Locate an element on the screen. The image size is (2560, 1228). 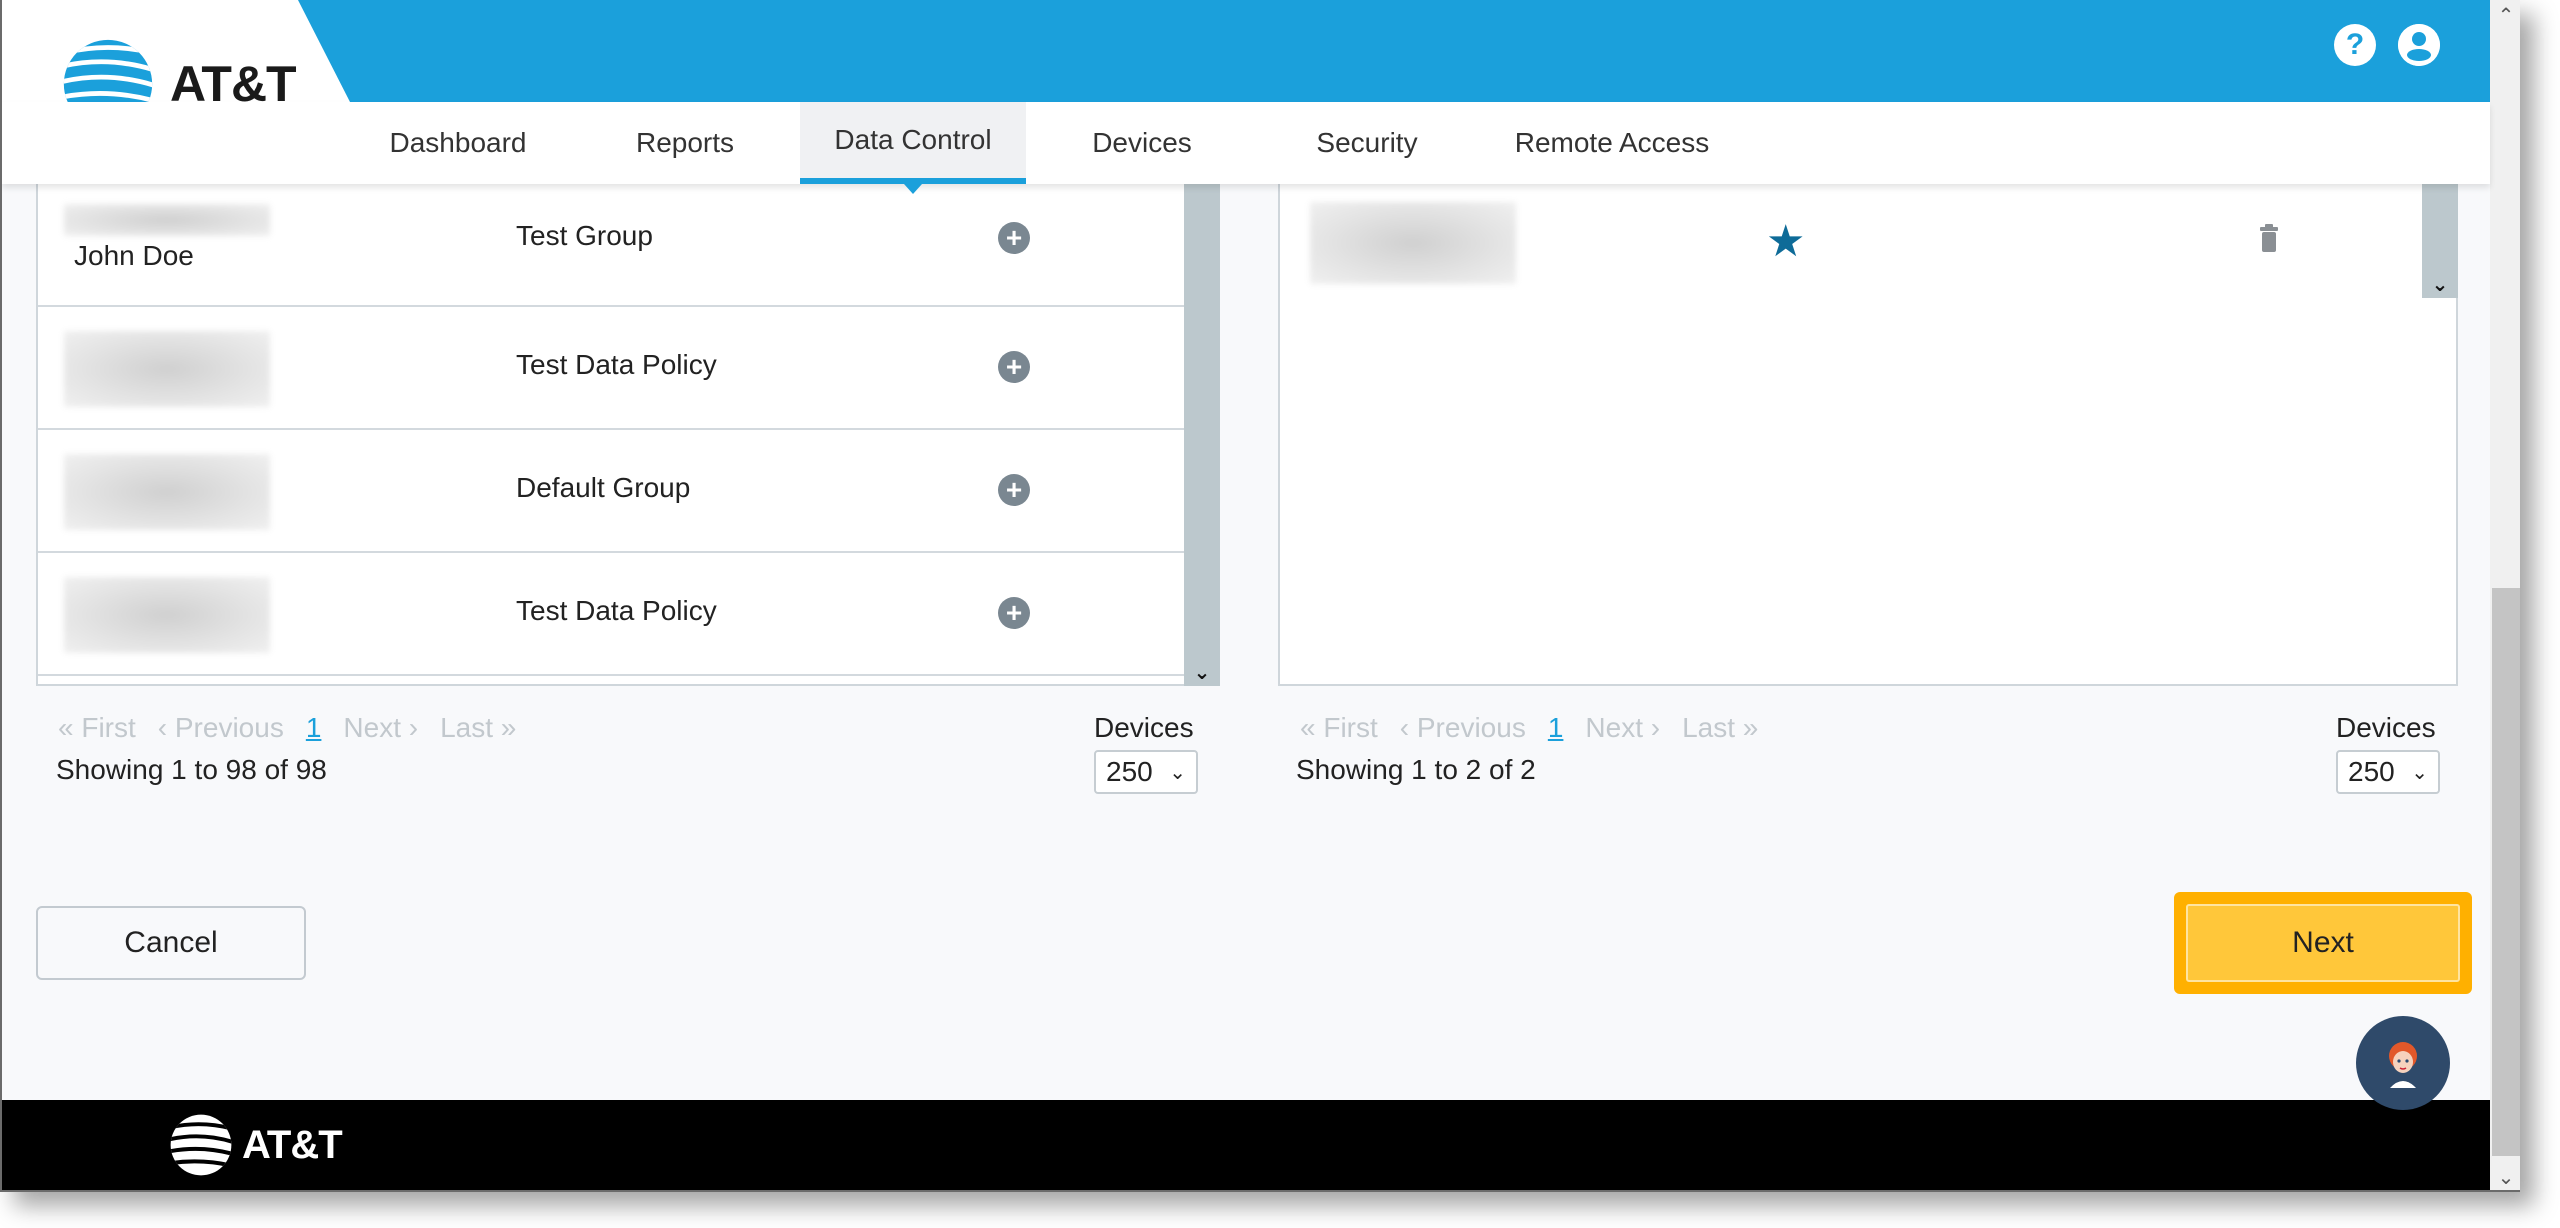
chat-assistant-button is located at coordinates (2403, 1063).